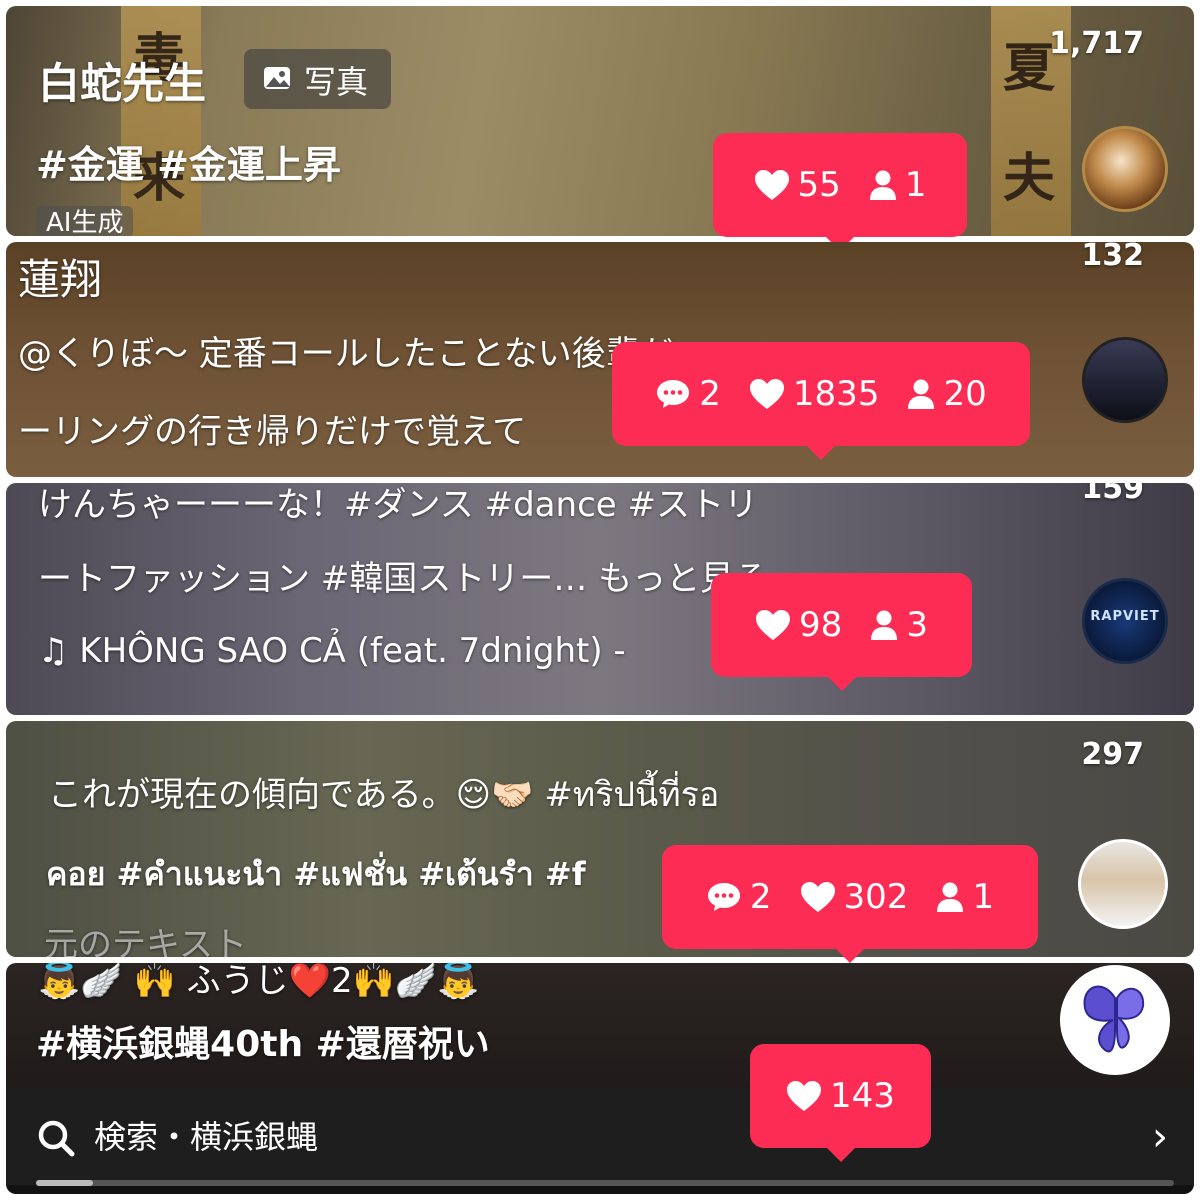 The width and height of the screenshot is (1200, 1200). Describe the element at coordinates (145, 937) in the screenshot. I see `original-text-link: 元のテキスト` at that location.